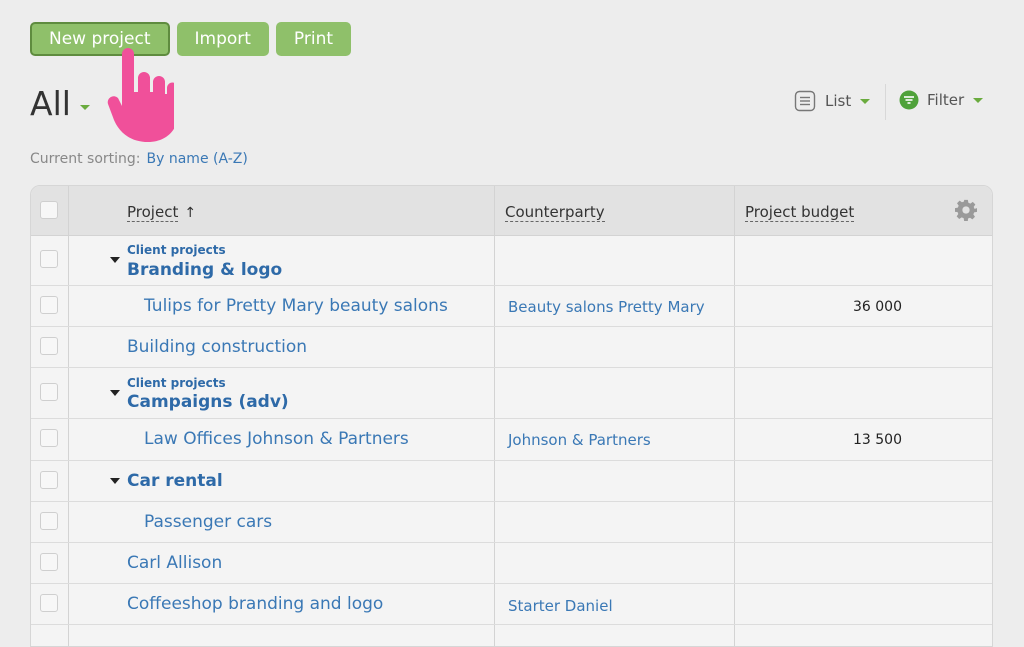  What do you see at coordinates (153, 212) in the screenshot?
I see `column-header-project-label: Project` at bounding box center [153, 212].